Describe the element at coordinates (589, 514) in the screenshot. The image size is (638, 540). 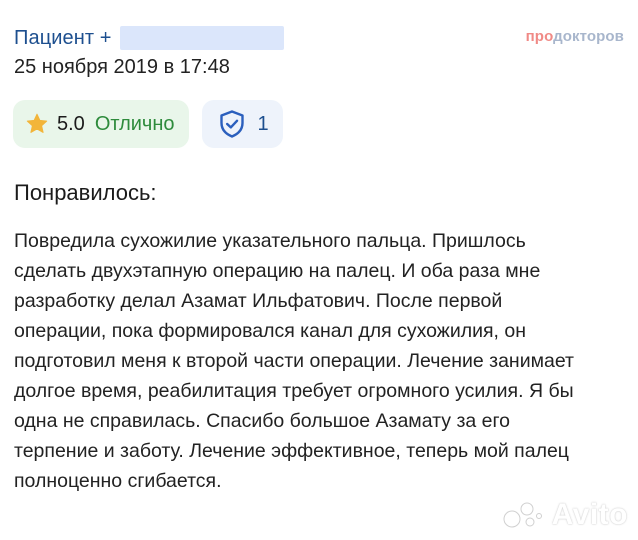
I see `watermark-text: Avito` at that location.